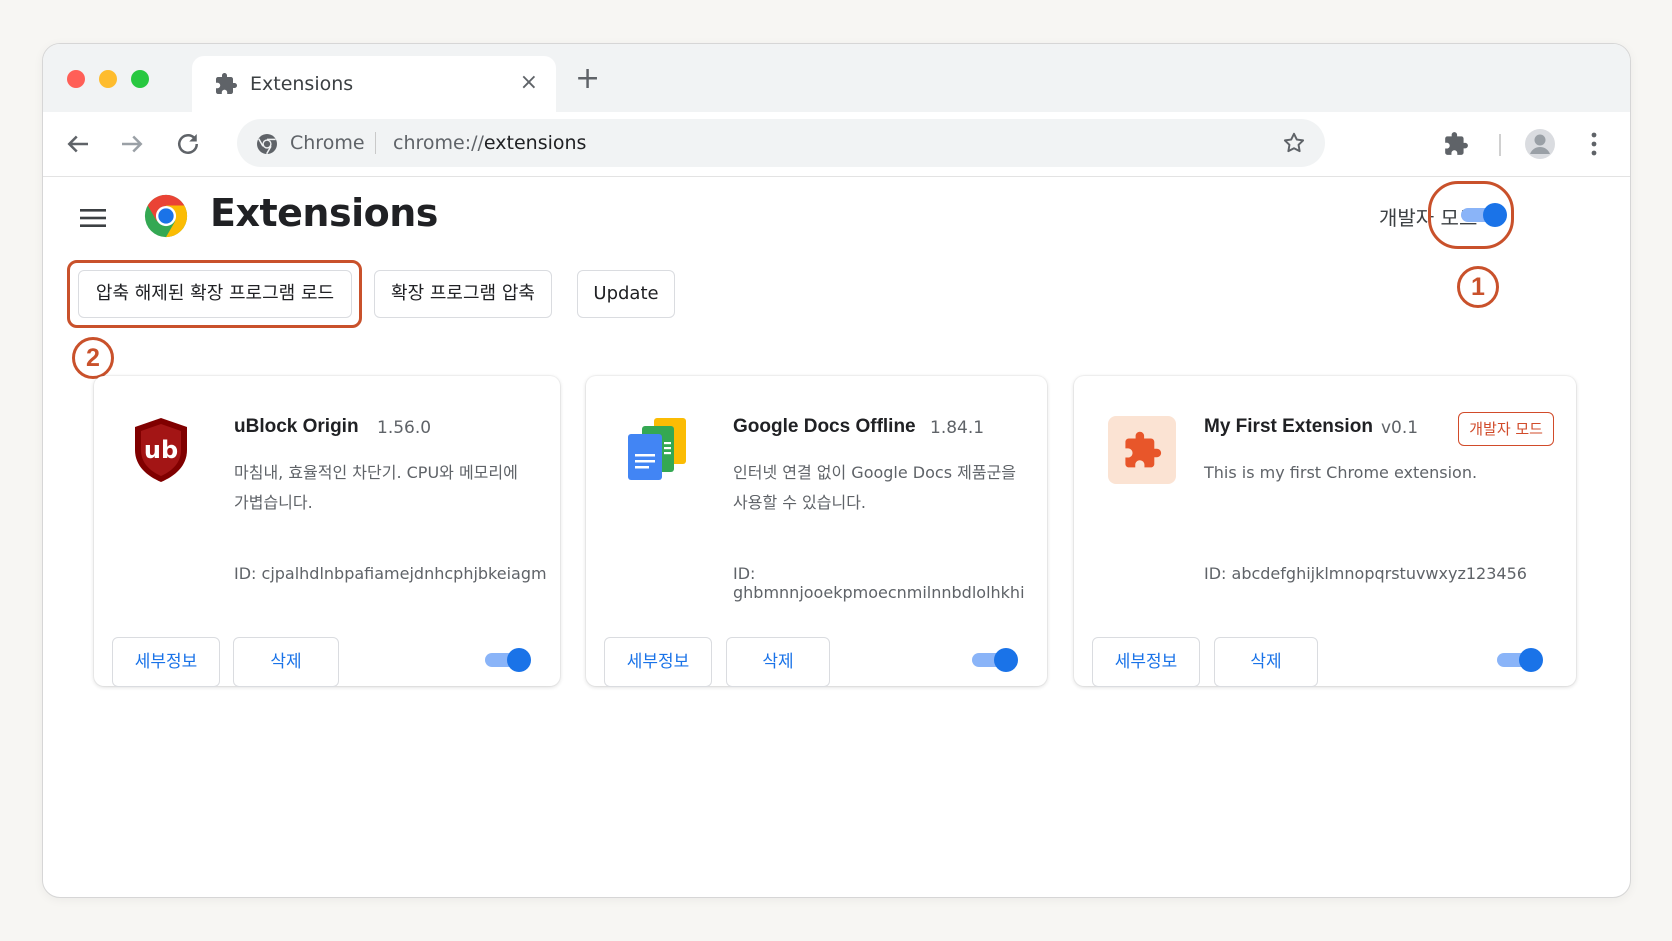 This screenshot has height=941, width=1672. Describe the element at coordinates (1500, 145) in the screenshot. I see `toolbar-divider` at that location.